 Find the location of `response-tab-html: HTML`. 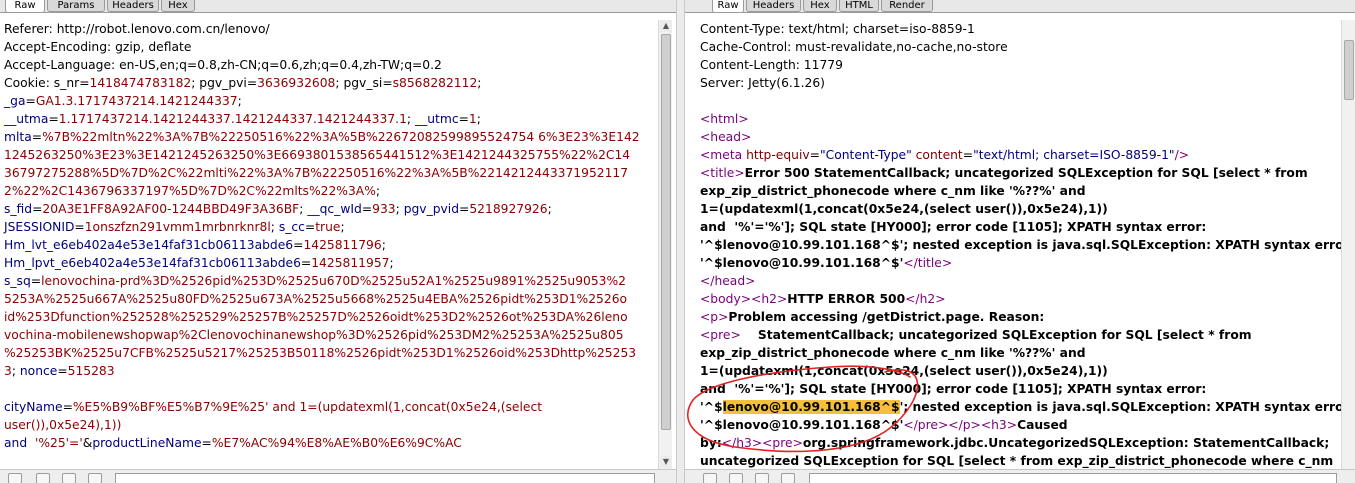

response-tab-html: HTML is located at coordinates (859, 6).